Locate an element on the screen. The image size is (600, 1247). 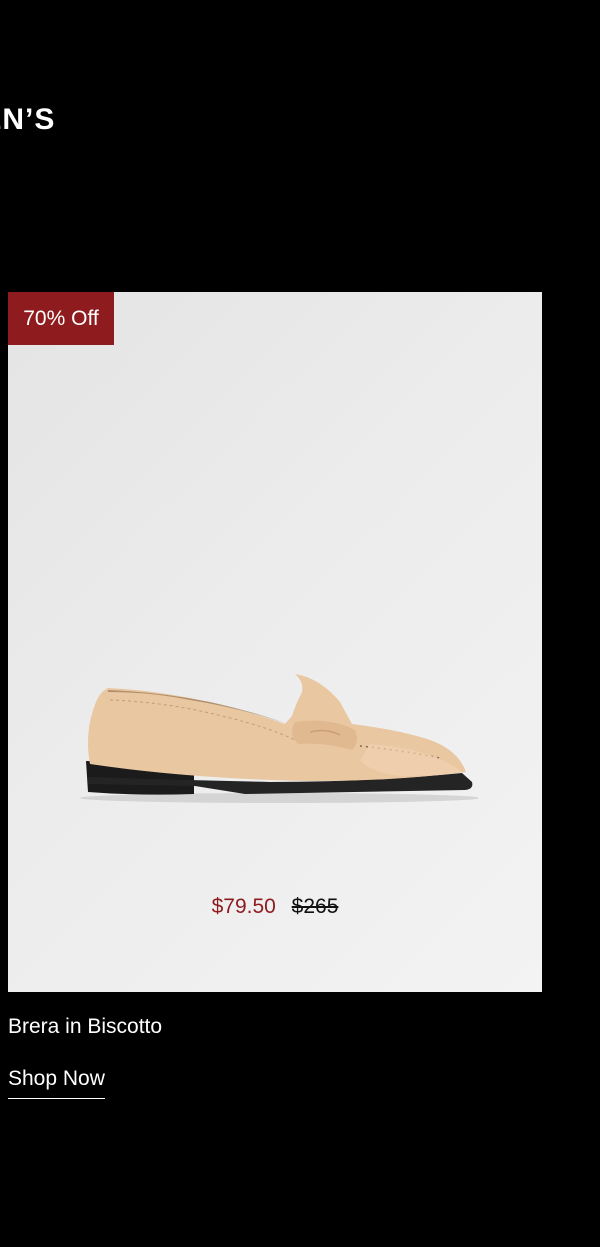
discount-badge: 70% Off is located at coordinates (61, 318).